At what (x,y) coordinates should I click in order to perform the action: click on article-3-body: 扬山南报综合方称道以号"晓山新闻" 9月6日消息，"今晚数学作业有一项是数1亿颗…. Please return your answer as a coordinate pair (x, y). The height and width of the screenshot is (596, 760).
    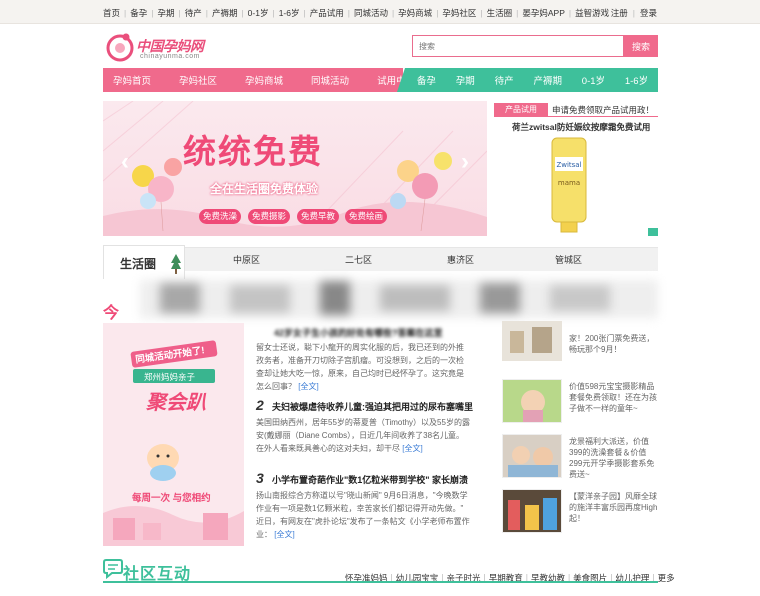
    Looking at the image, I should click on (363, 515).